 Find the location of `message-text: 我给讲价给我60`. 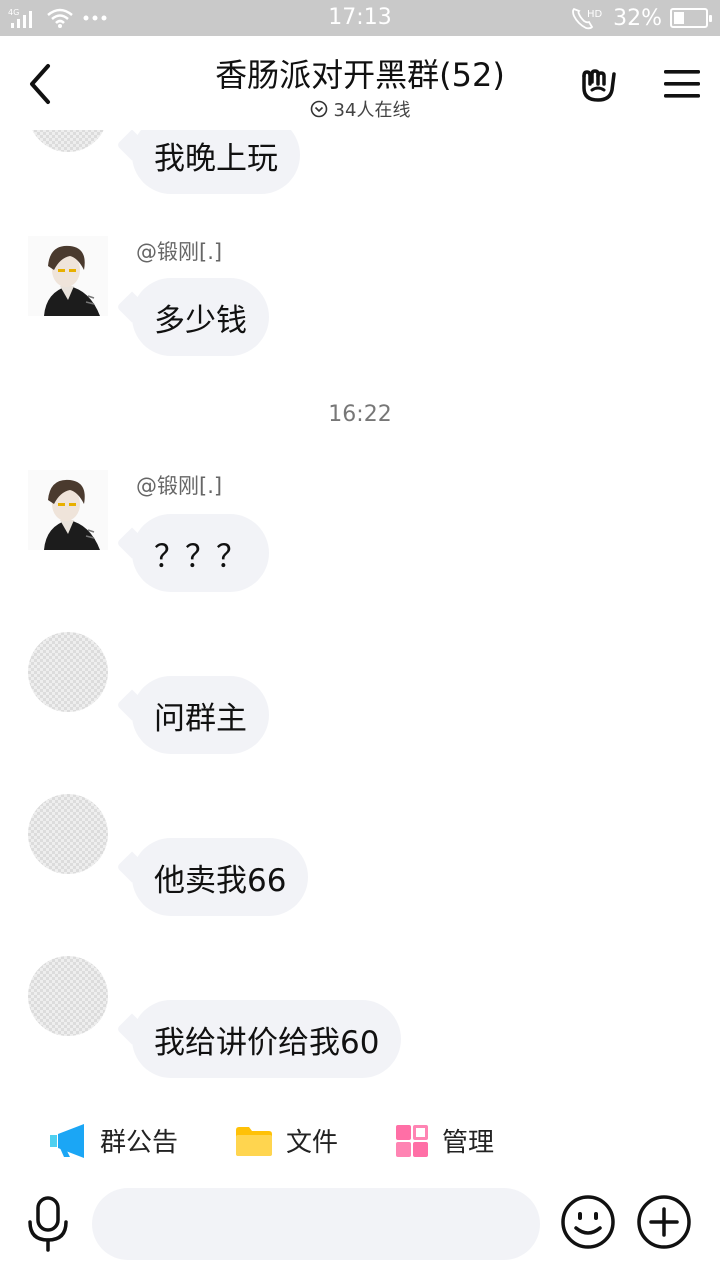

message-text: 我给讲价给我60 is located at coordinates (267, 1042).